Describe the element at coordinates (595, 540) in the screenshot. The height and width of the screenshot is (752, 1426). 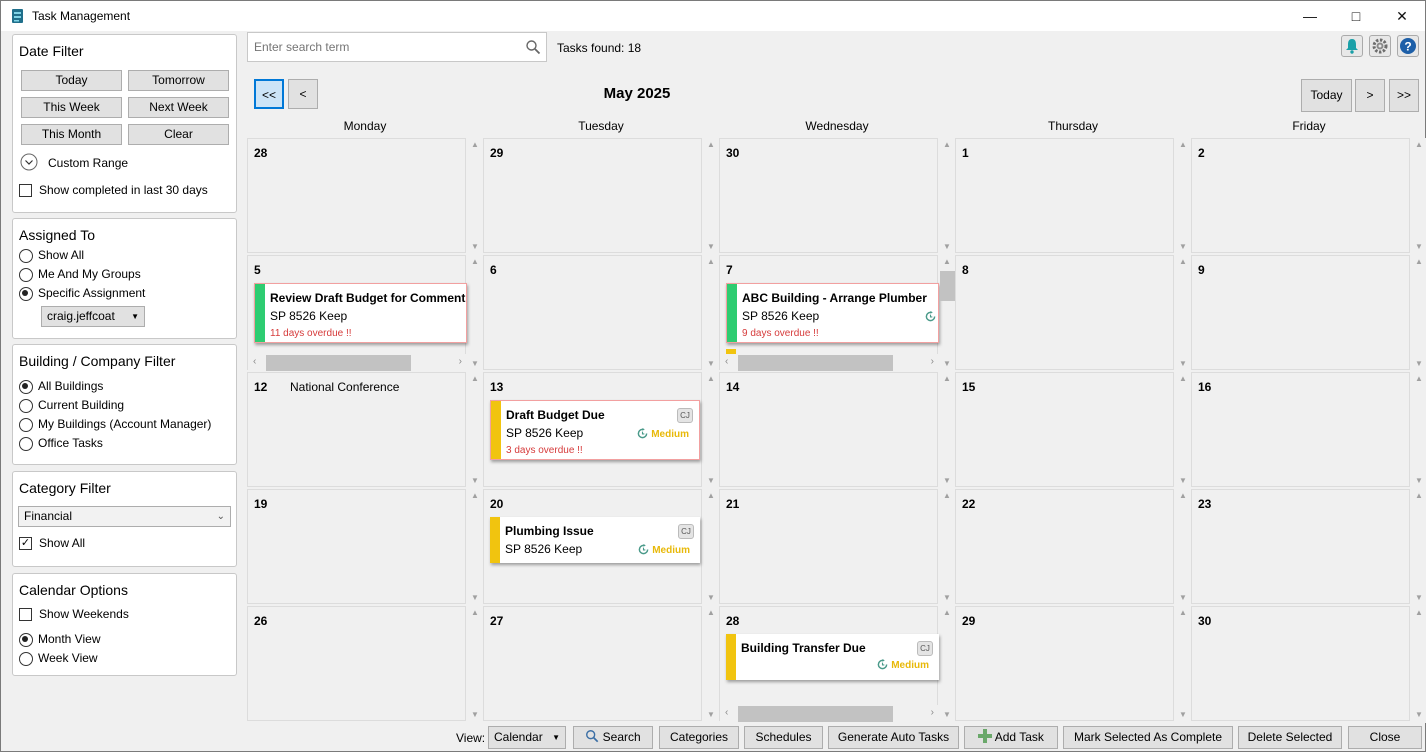
I see `task-card: Plumbing Issue SP 8526 Keep CJ Medium` at that location.